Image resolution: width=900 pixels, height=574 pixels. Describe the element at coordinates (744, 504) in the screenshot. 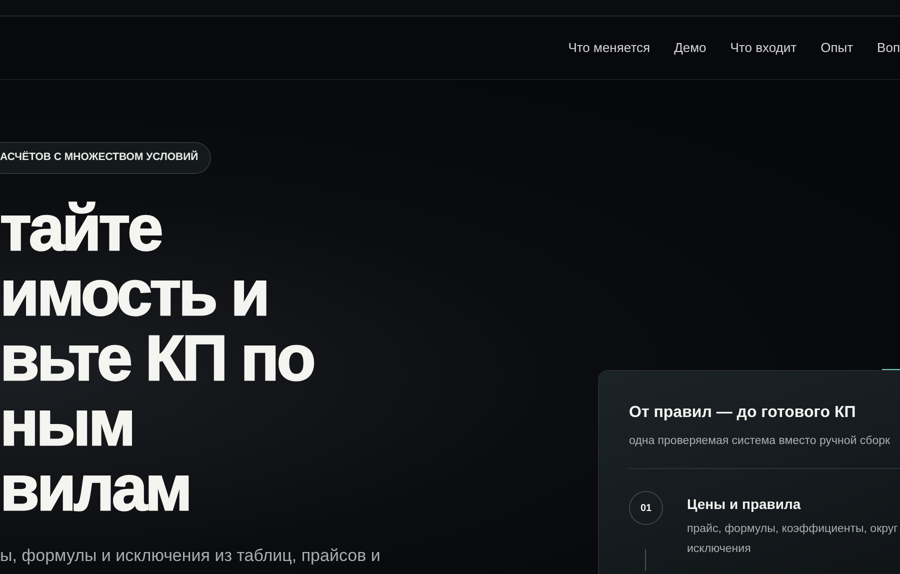

I see `step-title: Цены и правила` at that location.